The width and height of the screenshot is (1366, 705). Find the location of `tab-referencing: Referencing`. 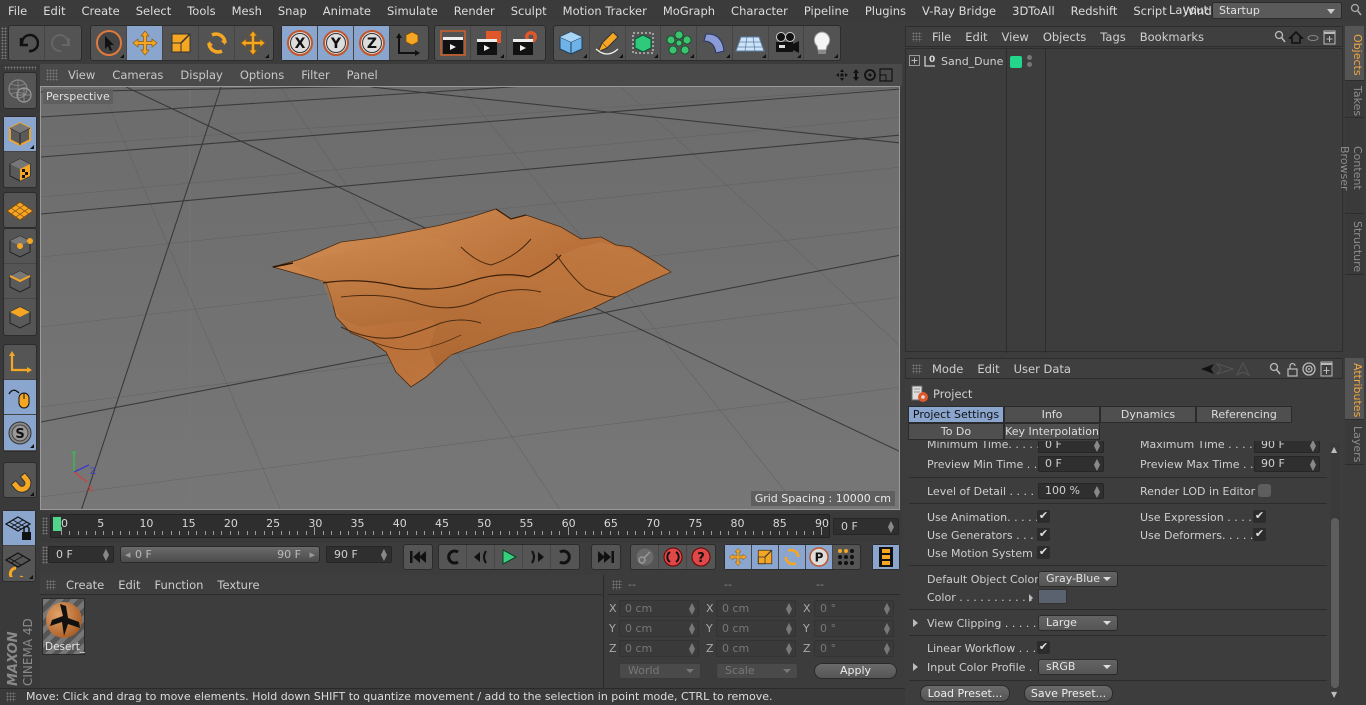

tab-referencing: Referencing is located at coordinates (1244, 414).